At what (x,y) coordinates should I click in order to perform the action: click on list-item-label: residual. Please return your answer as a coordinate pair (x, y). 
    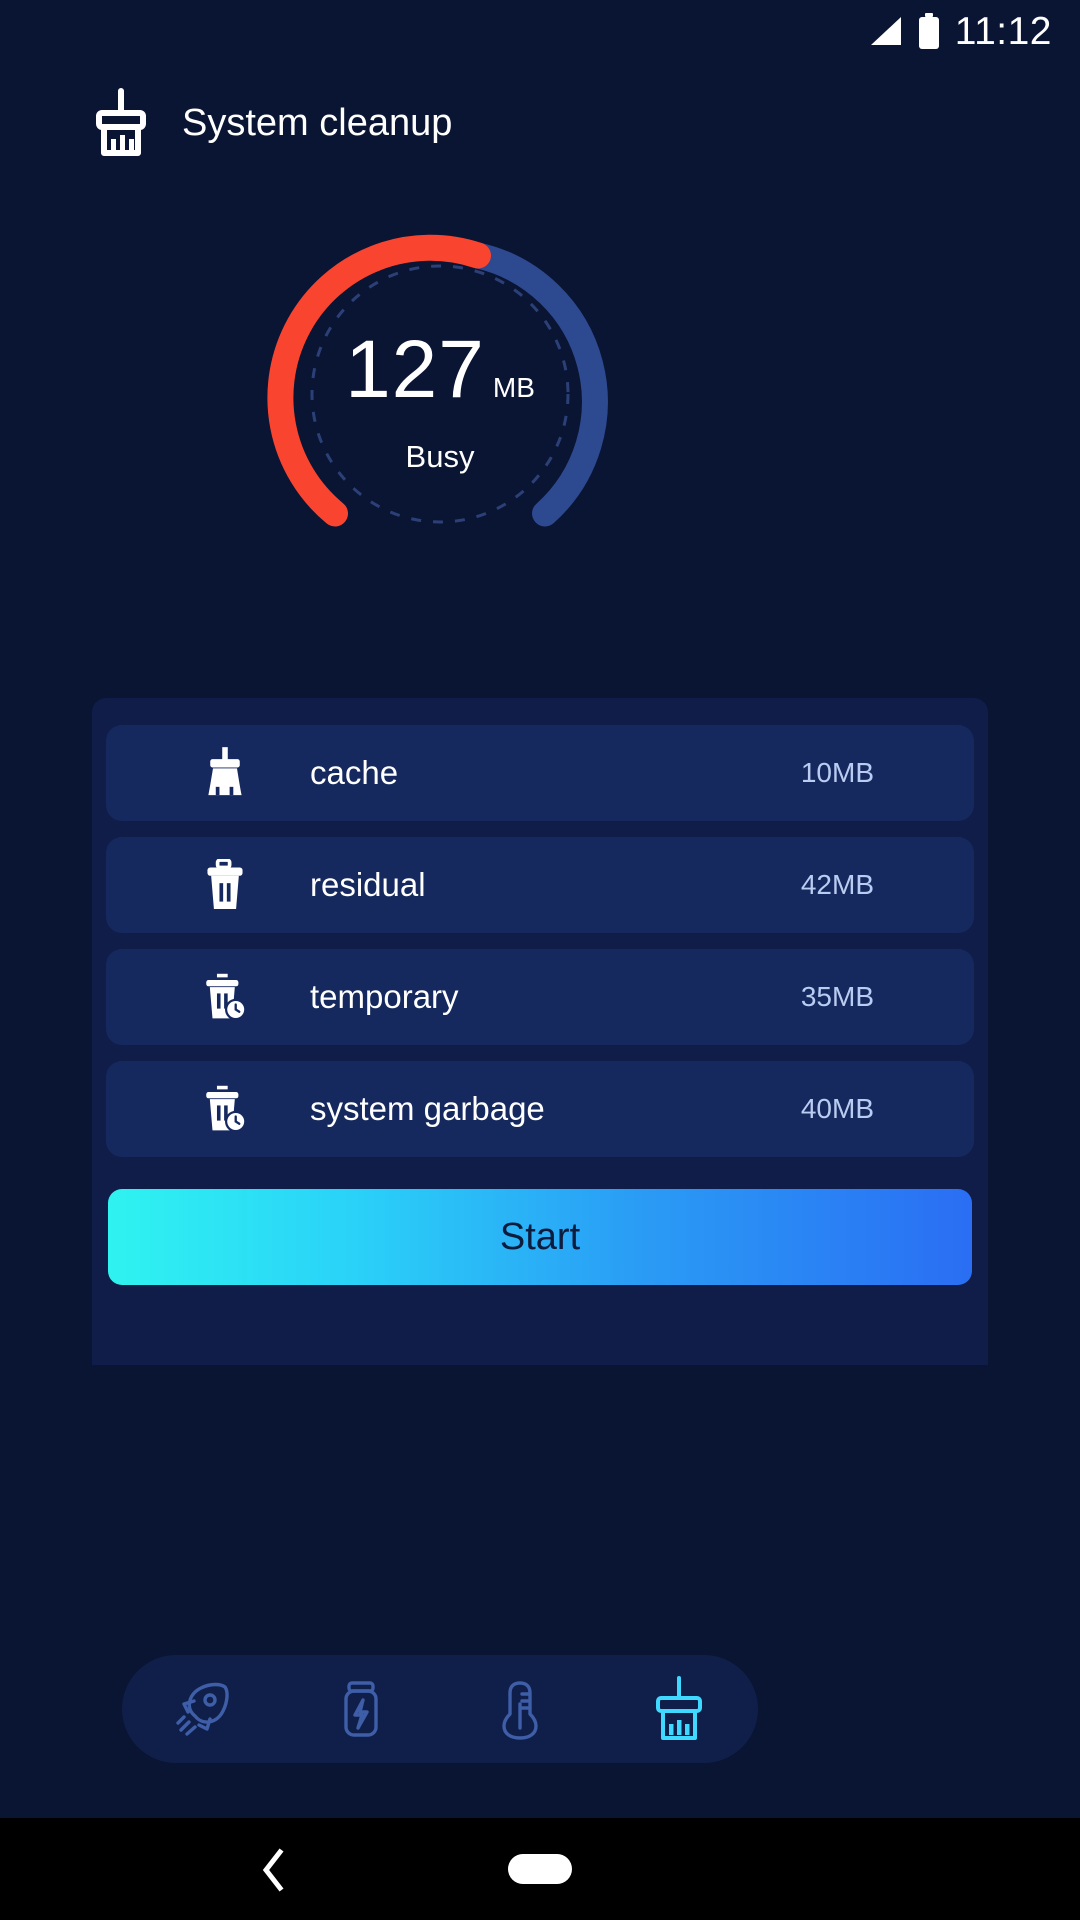
    Looking at the image, I should click on (368, 884).